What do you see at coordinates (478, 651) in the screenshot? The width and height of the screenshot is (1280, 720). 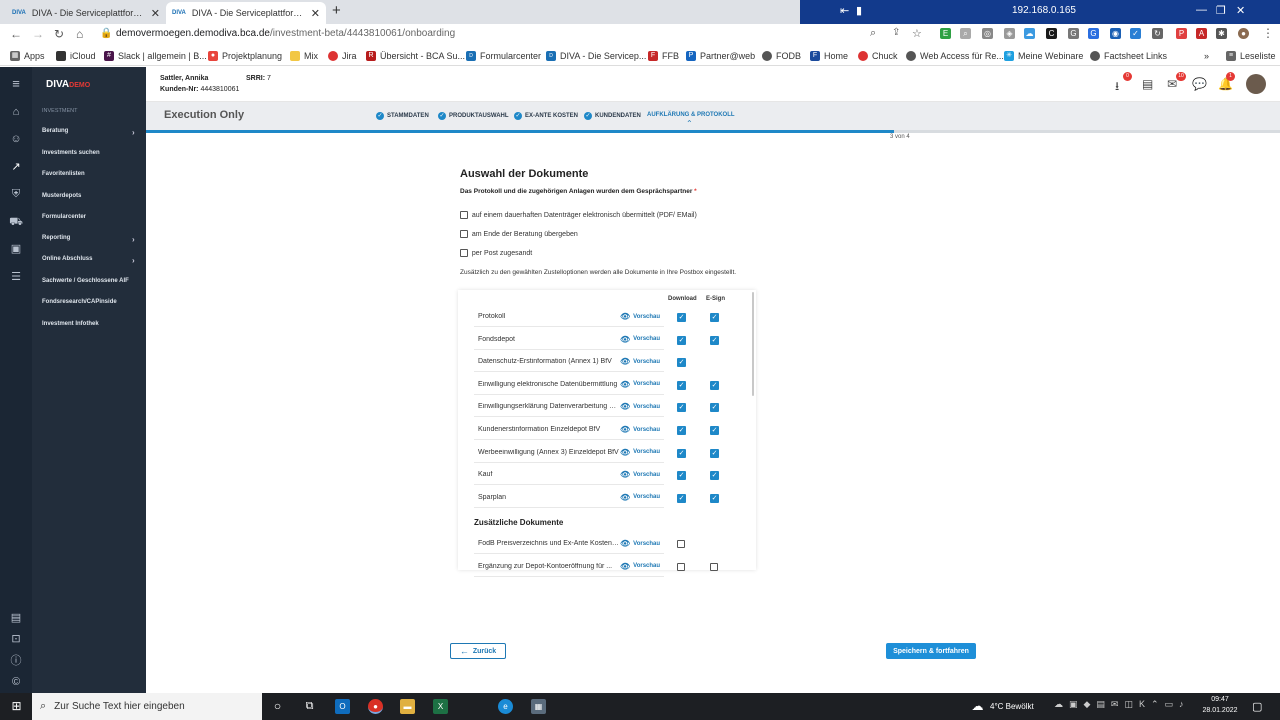 I see `back-button: ← Zurück` at bounding box center [478, 651].